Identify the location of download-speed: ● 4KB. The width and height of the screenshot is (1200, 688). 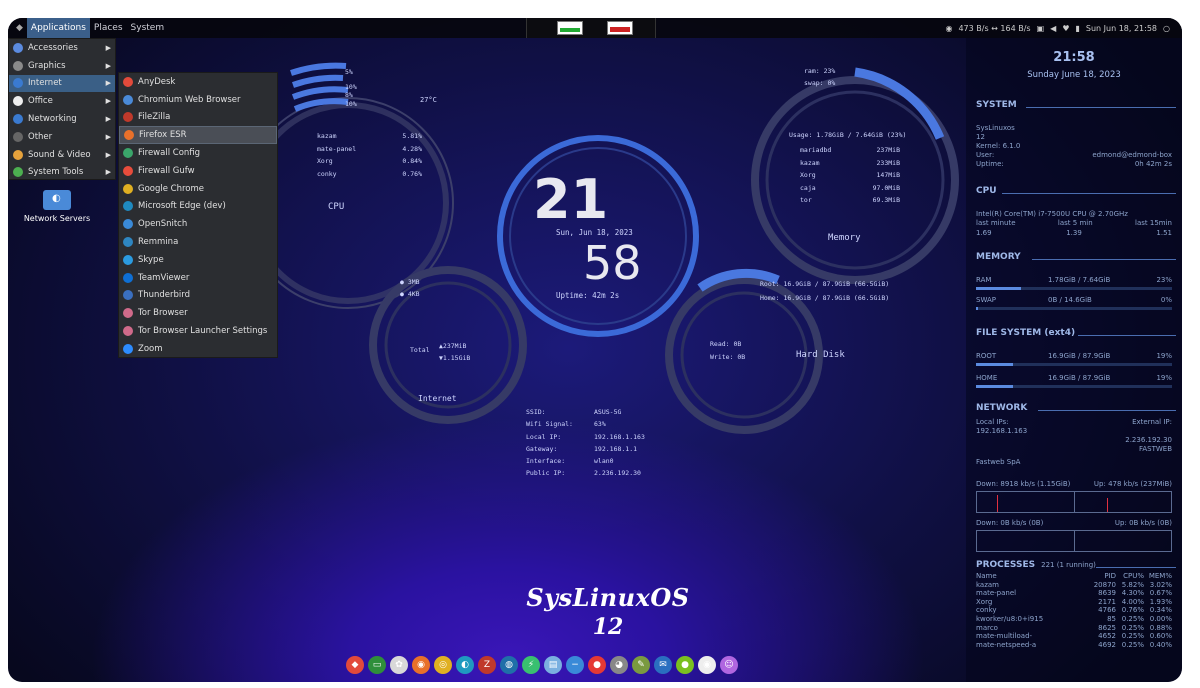
(410, 294).